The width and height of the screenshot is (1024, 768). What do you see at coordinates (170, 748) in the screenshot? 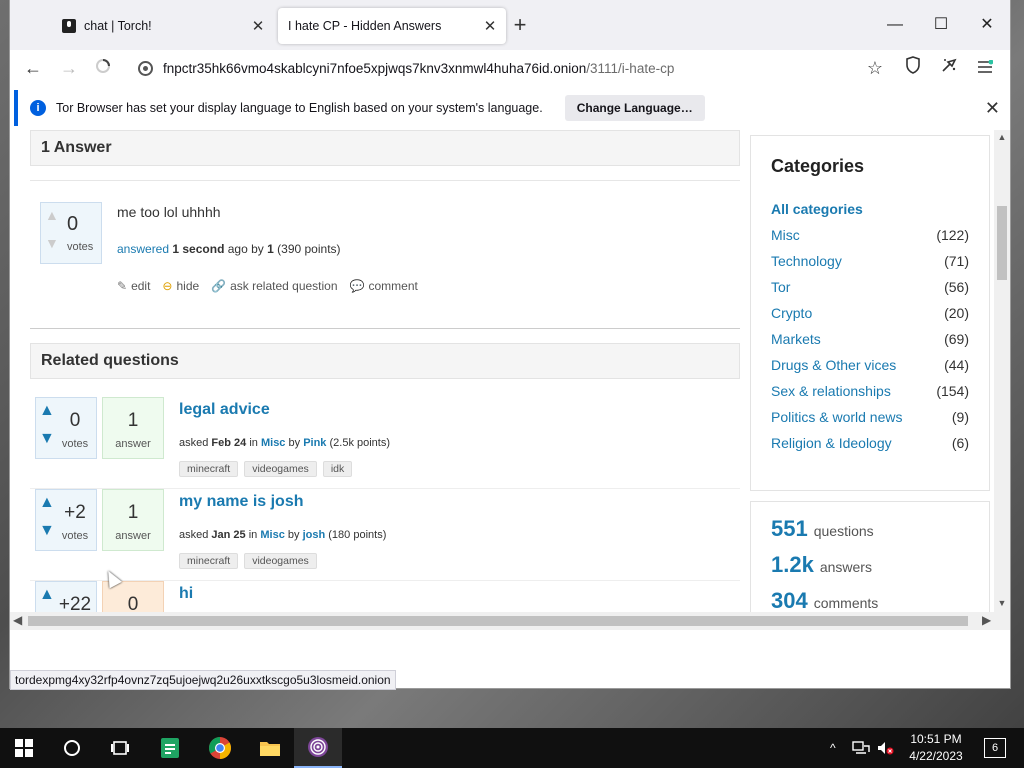
I see `sheets-app-icon` at bounding box center [170, 748].